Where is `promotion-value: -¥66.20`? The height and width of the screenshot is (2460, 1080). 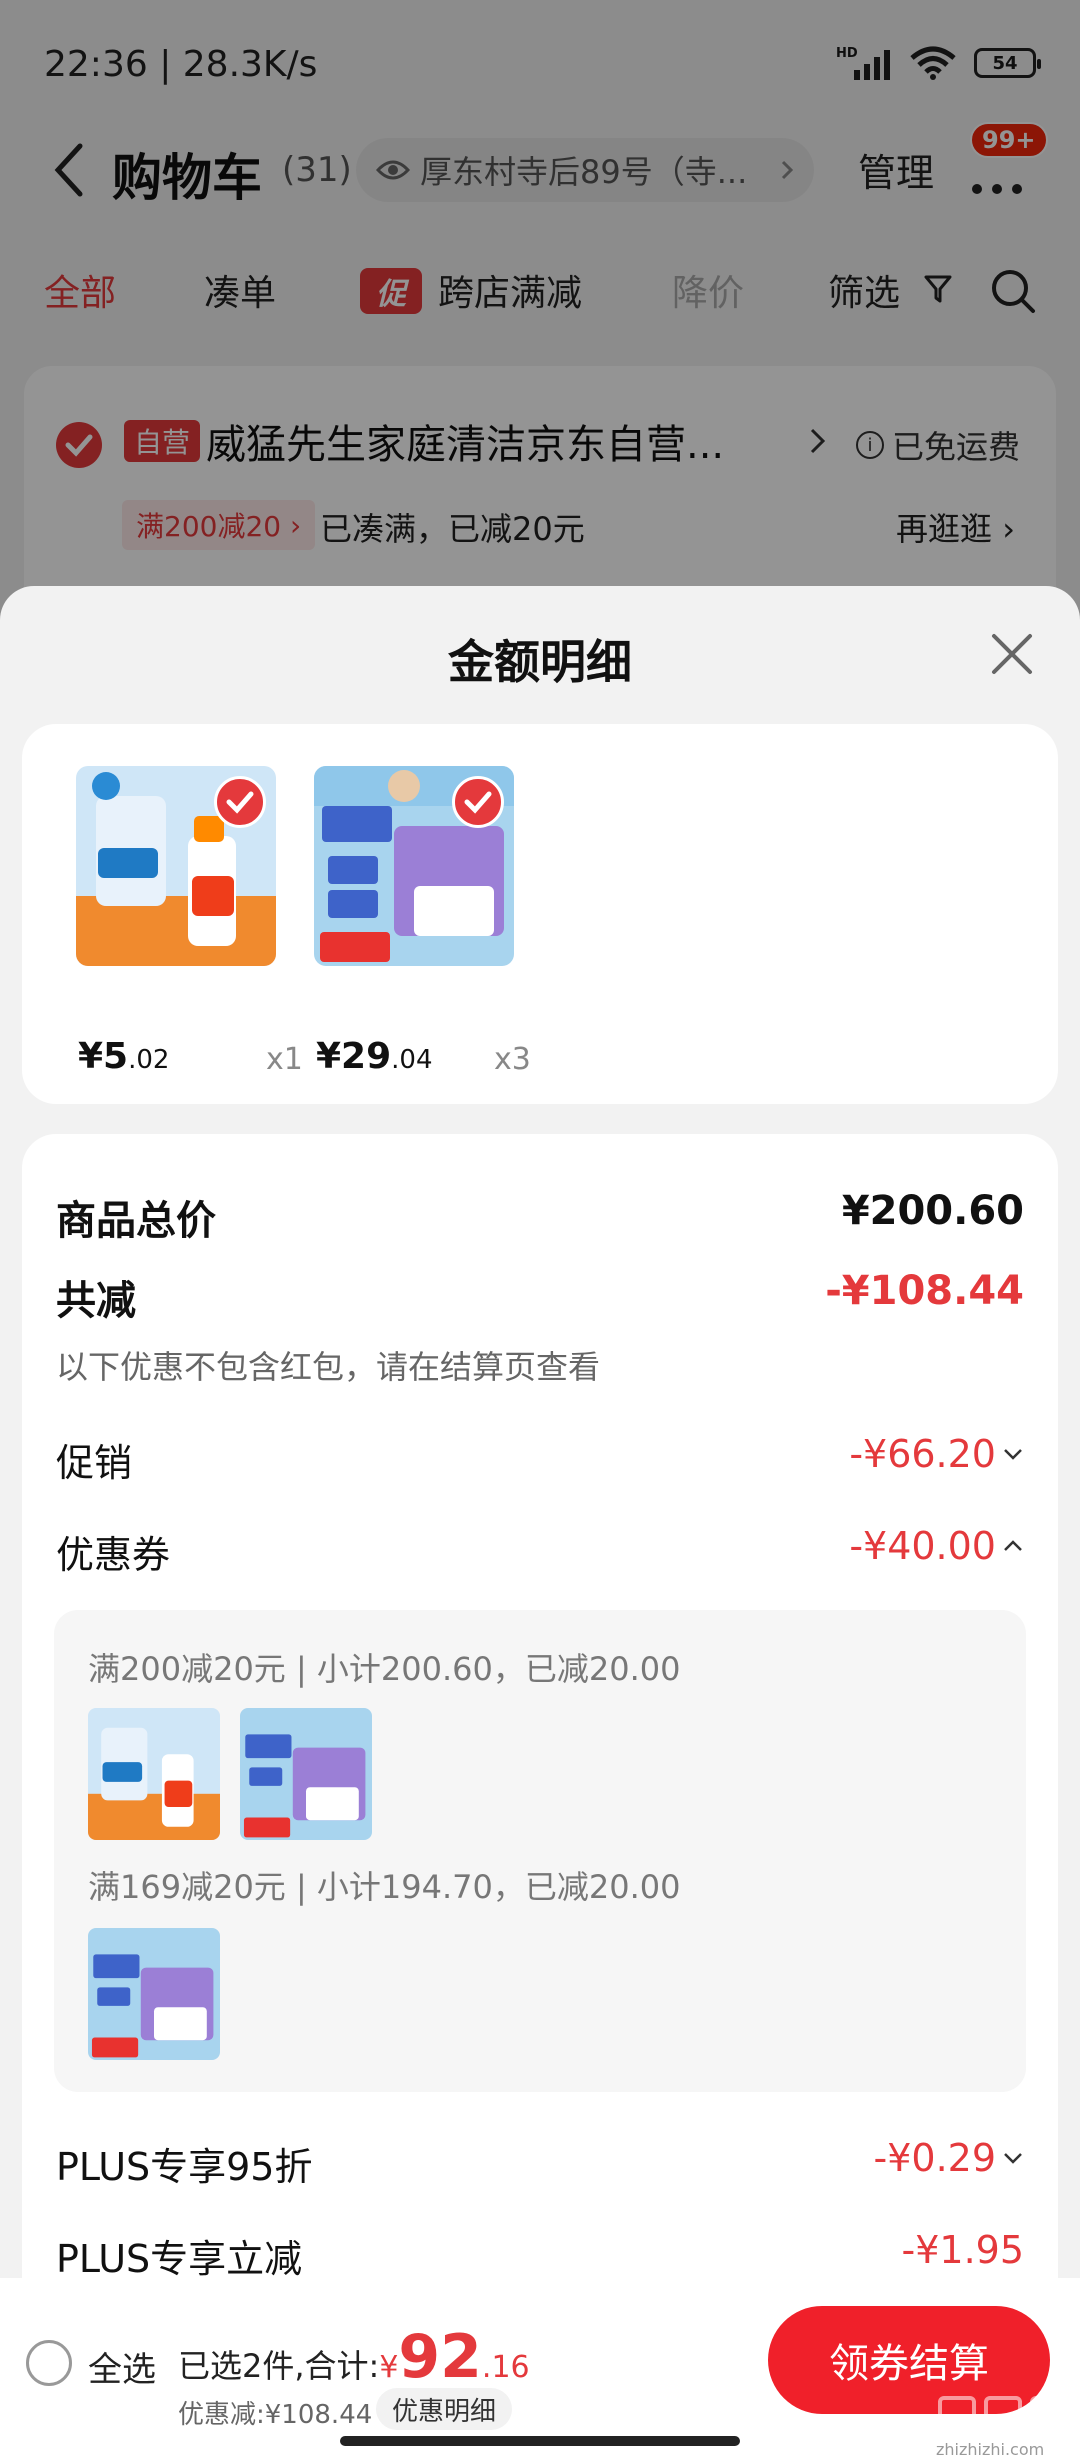 promotion-value: -¥66.20 is located at coordinates (922, 1454).